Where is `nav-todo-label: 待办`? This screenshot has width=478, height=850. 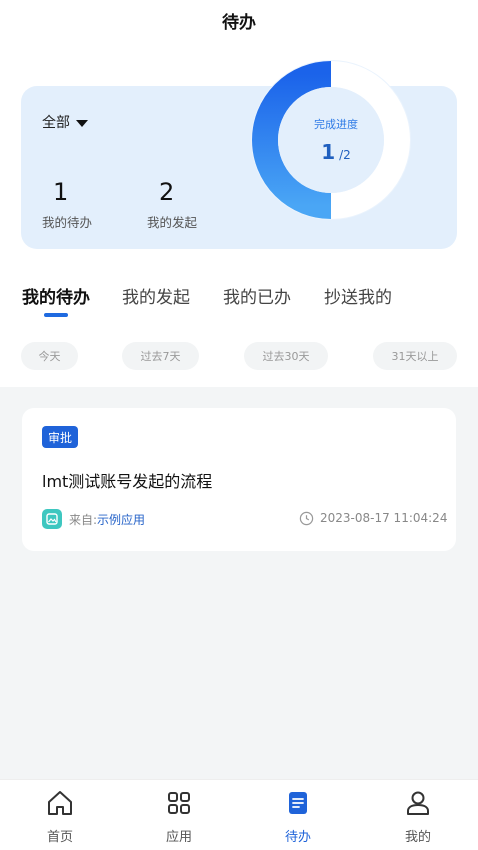
nav-todo-label: 待办 is located at coordinates (297, 837).